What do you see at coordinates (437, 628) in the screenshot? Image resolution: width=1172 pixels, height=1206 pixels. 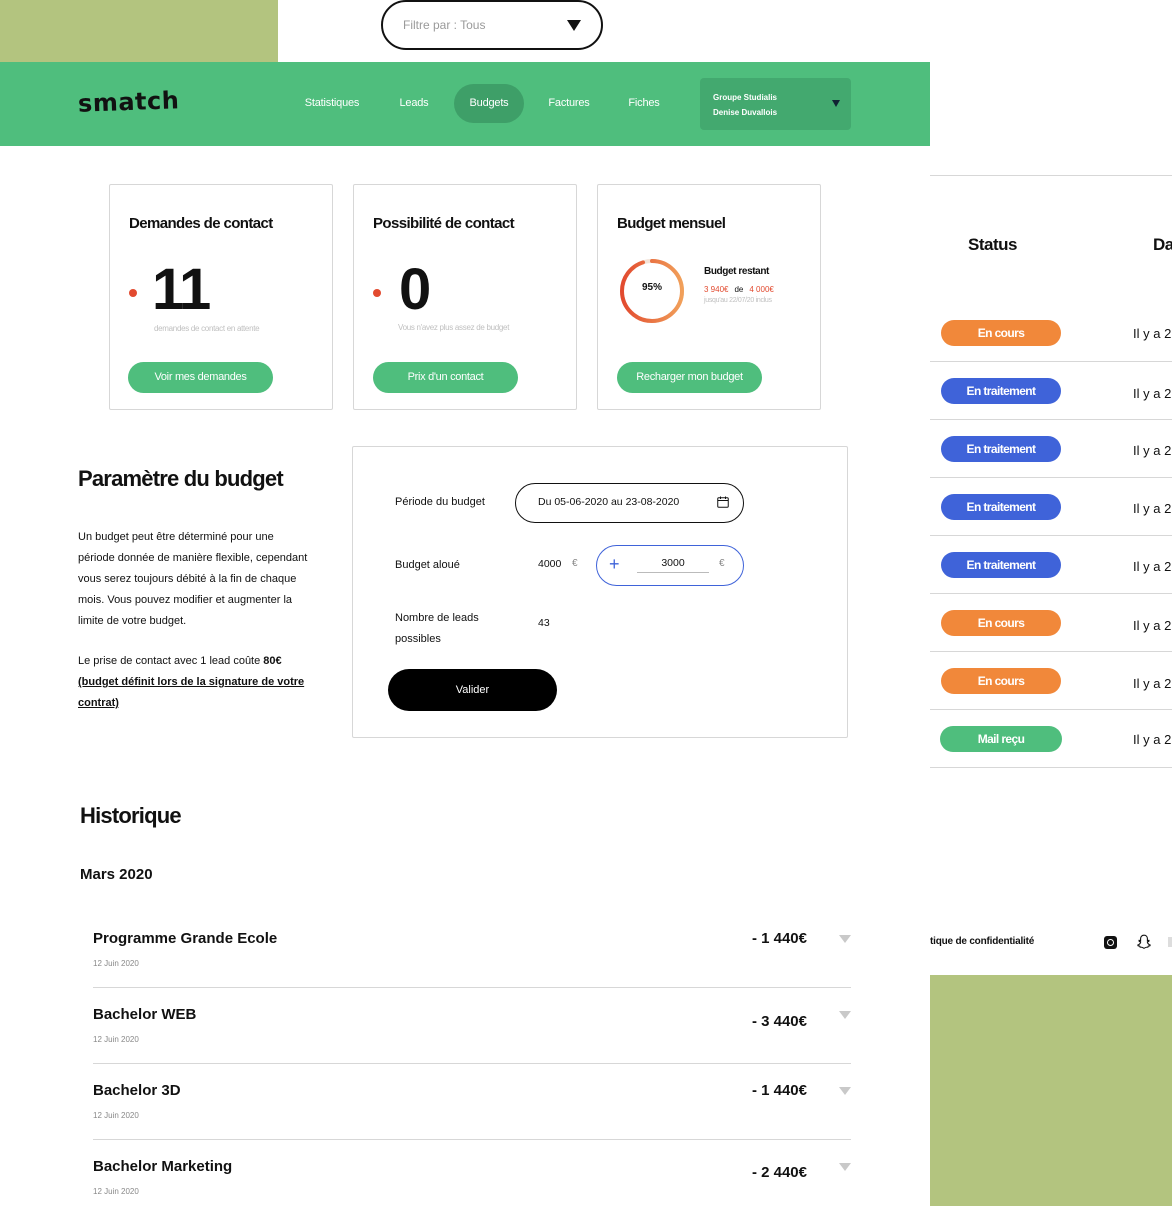 I see `leads-label: Nombre de leads possibles` at bounding box center [437, 628].